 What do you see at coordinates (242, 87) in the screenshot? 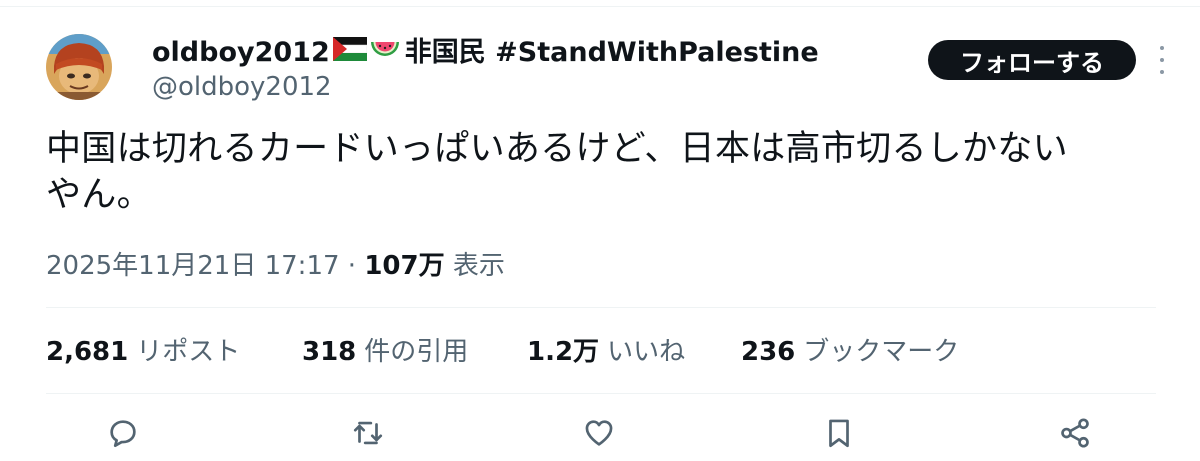
I see `author-handle: @oldboy2012` at bounding box center [242, 87].